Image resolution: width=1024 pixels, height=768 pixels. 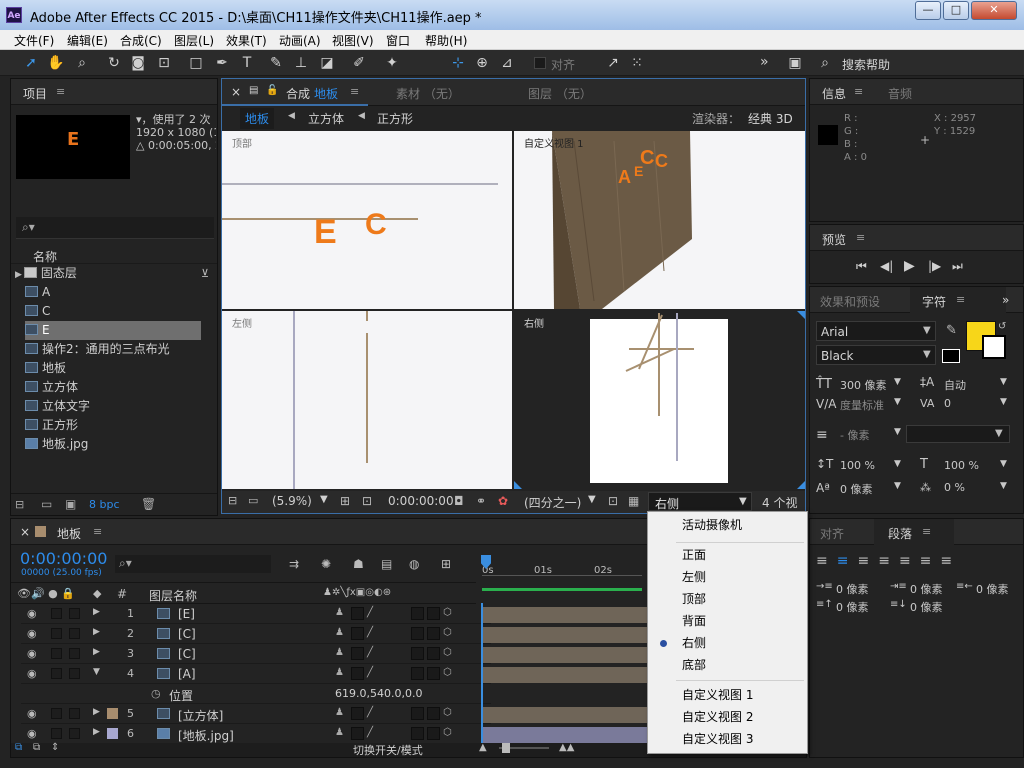 What do you see at coordinates (825, 63) in the screenshot?
I see `search-help-icon: ⌕` at bounding box center [825, 63].